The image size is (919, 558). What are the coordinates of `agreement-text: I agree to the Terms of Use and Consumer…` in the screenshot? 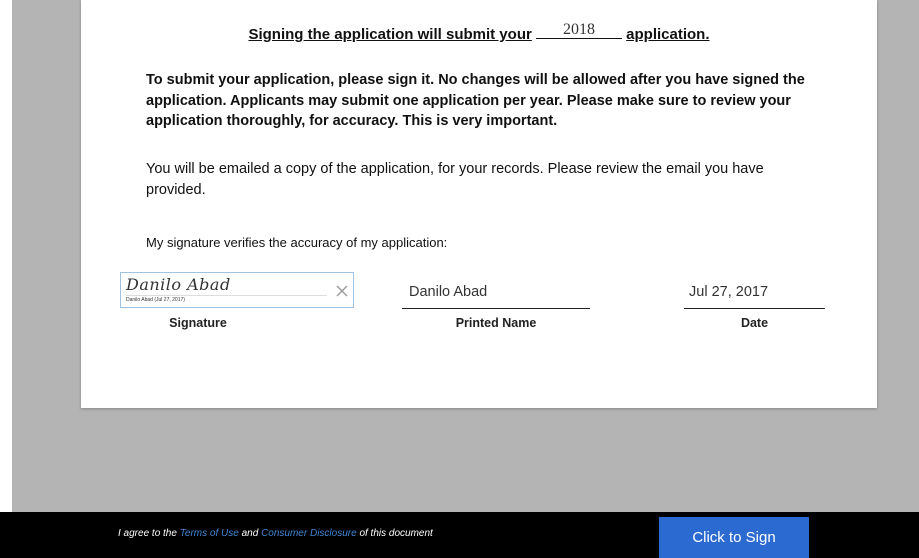 It's located at (275, 533).